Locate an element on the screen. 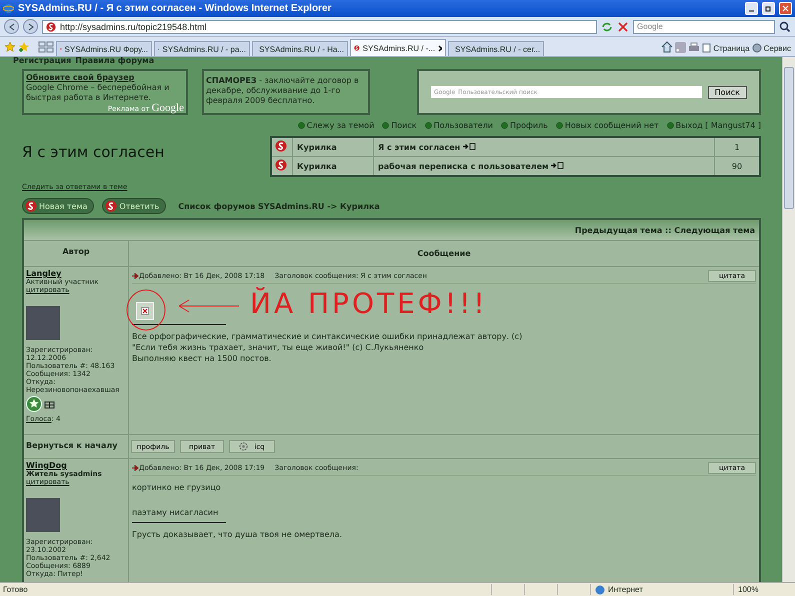  favorites-star-icon is located at coordinates (10, 47).